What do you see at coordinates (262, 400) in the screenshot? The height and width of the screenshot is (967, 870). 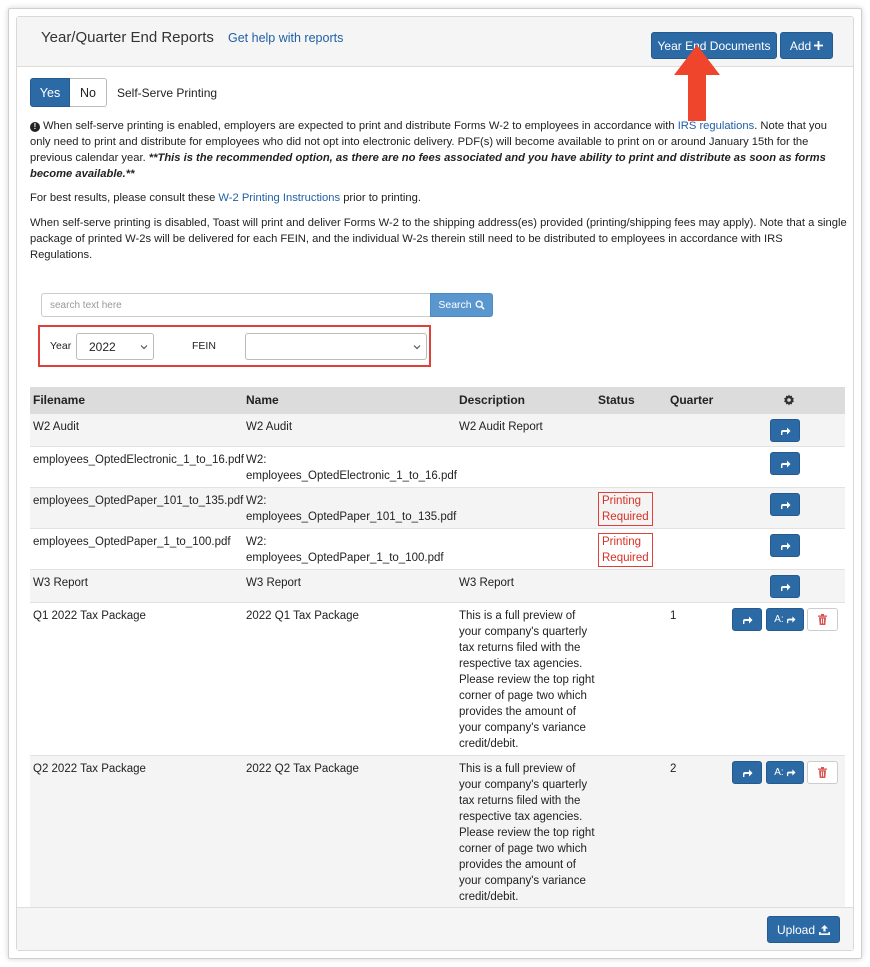 I see `header-name: Name` at bounding box center [262, 400].